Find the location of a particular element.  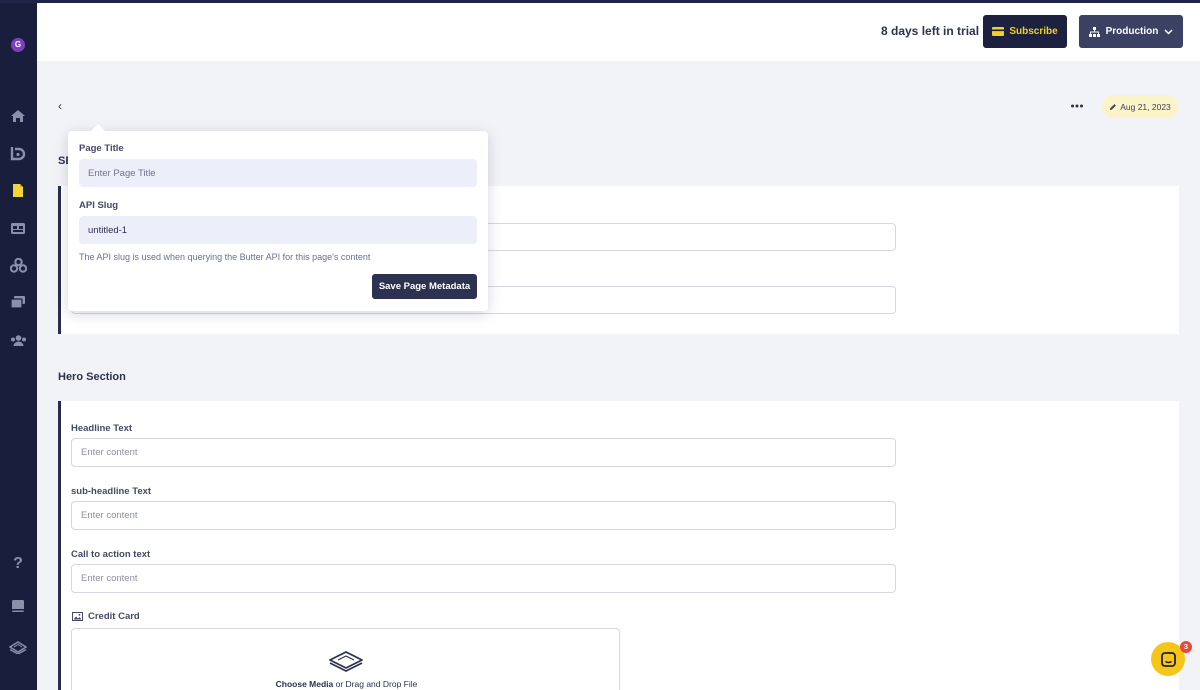

headline-placeholder: Enter content is located at coordinates (109, 452).